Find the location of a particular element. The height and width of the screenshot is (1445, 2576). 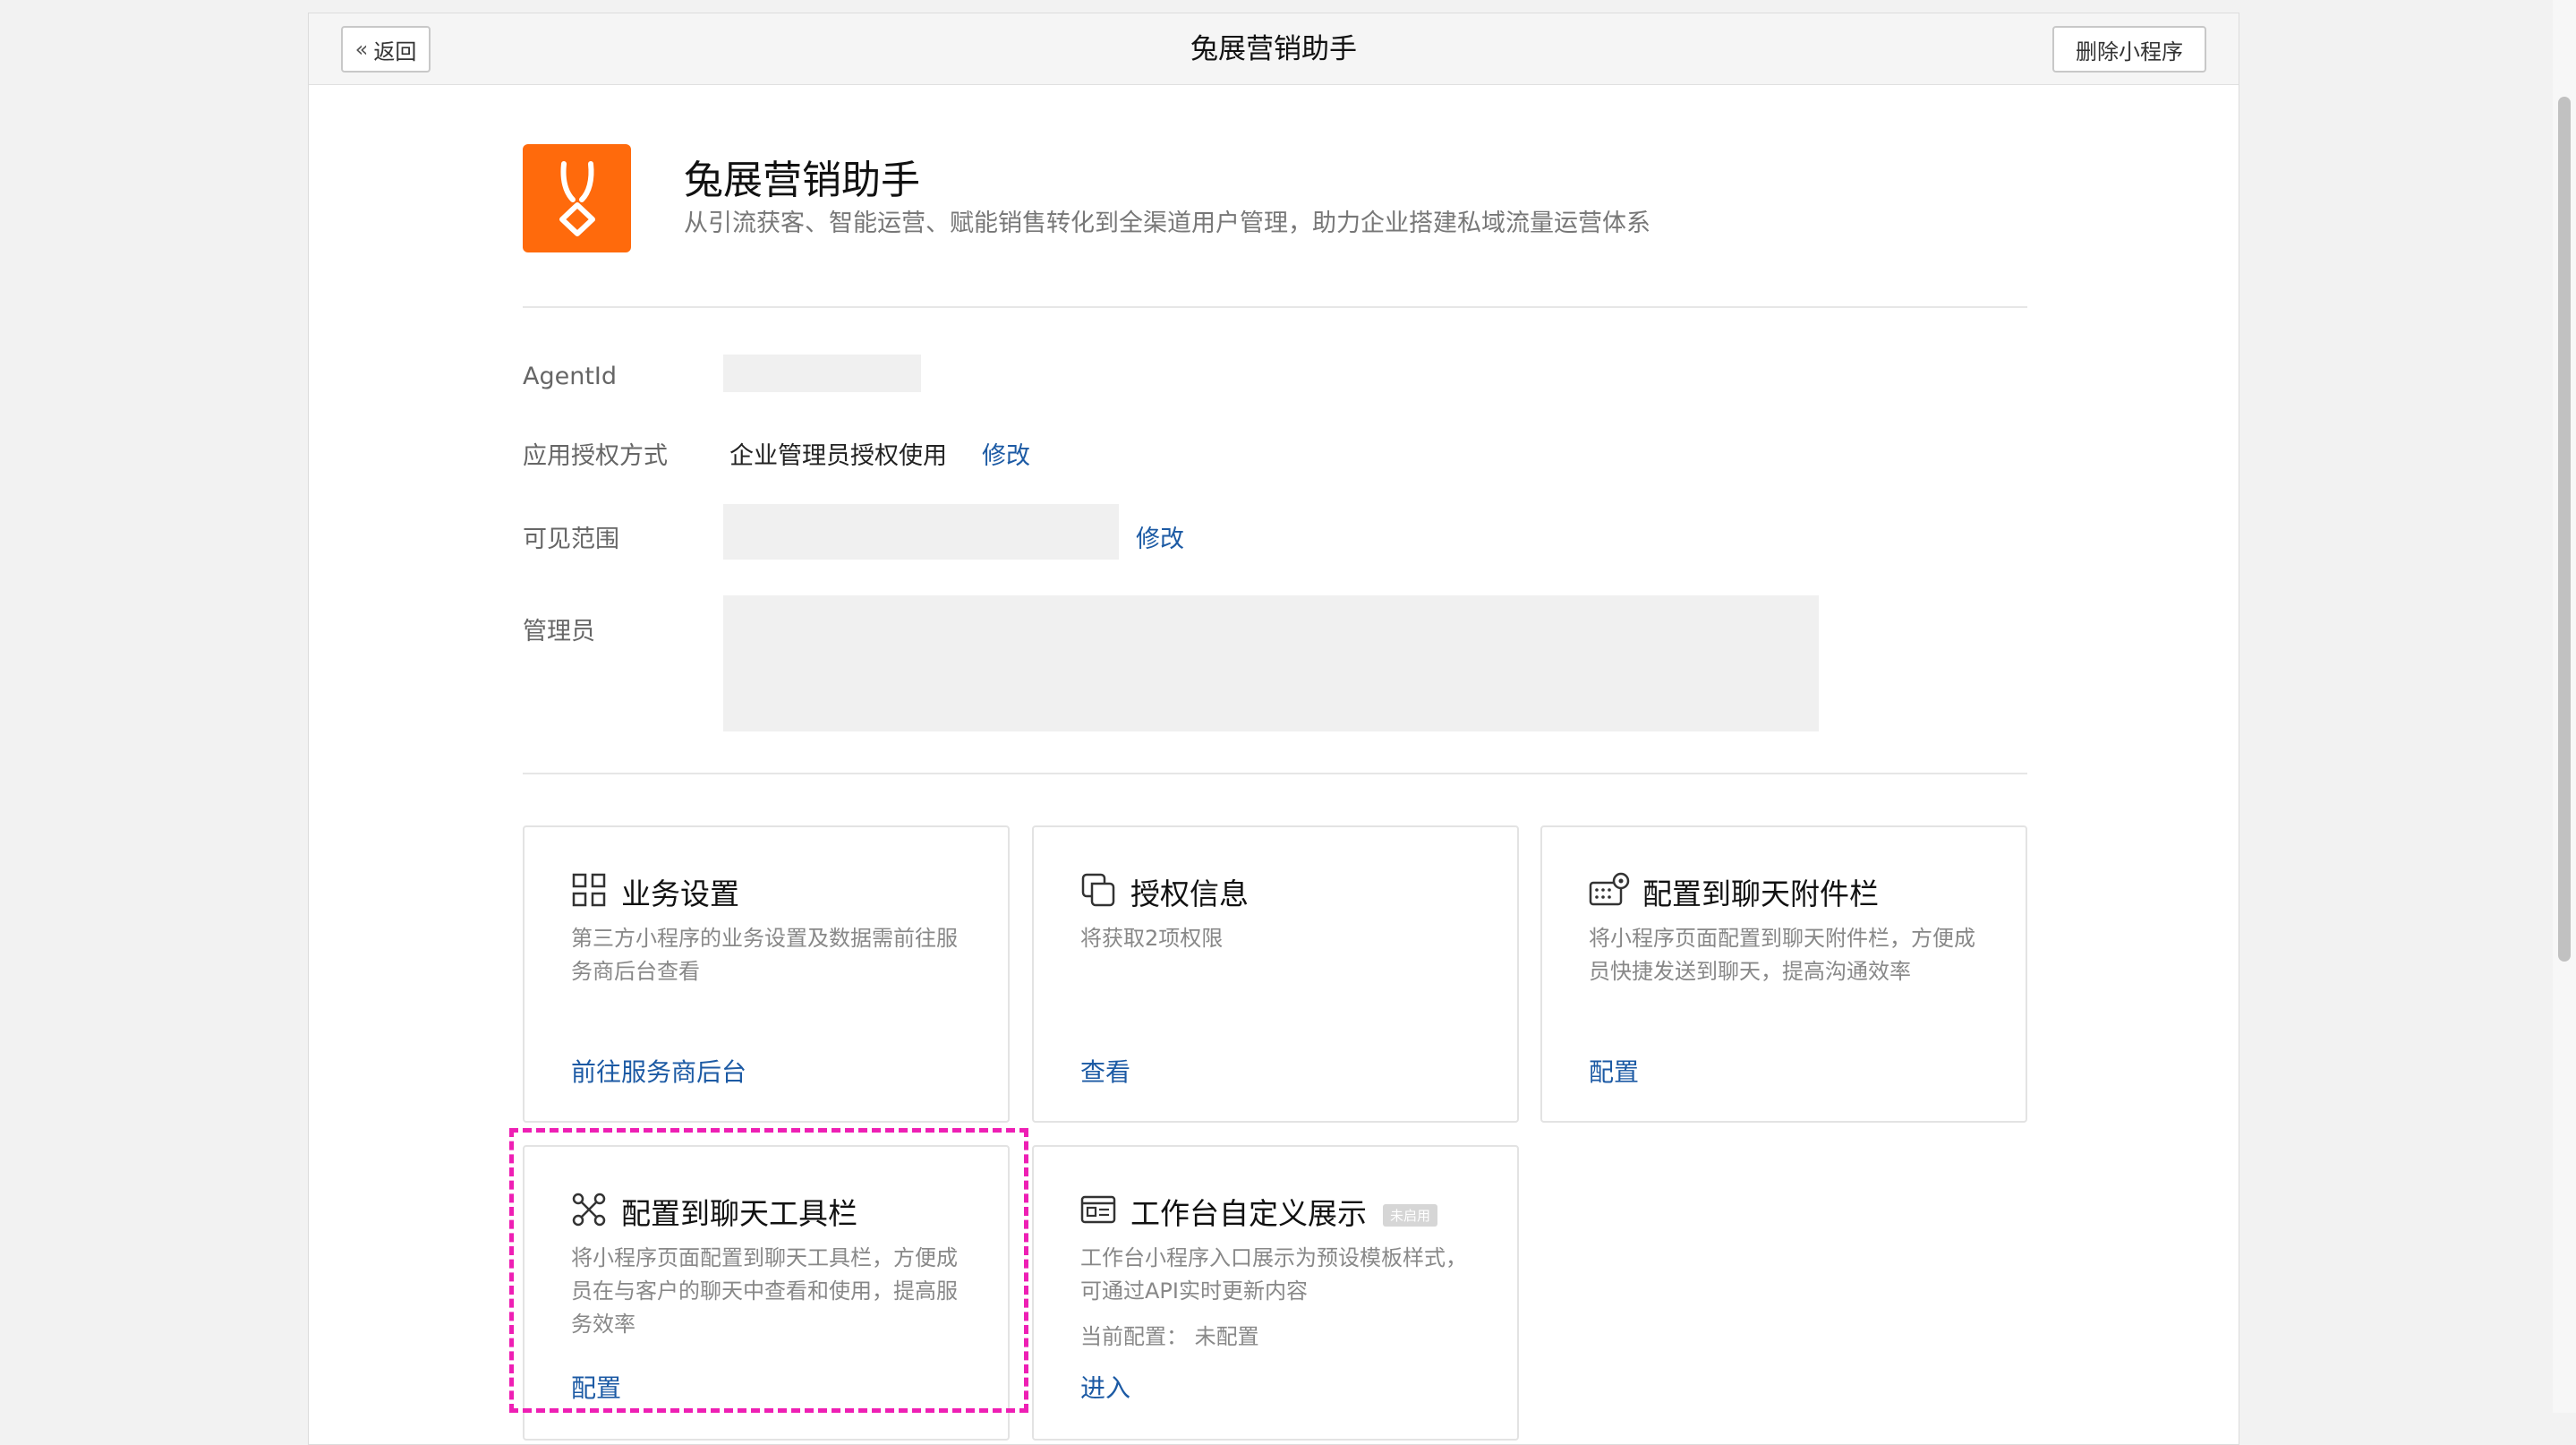

authorization-info-card: 授权信息 将获取2项权限 查看 is located at coordinates (1275, 974).